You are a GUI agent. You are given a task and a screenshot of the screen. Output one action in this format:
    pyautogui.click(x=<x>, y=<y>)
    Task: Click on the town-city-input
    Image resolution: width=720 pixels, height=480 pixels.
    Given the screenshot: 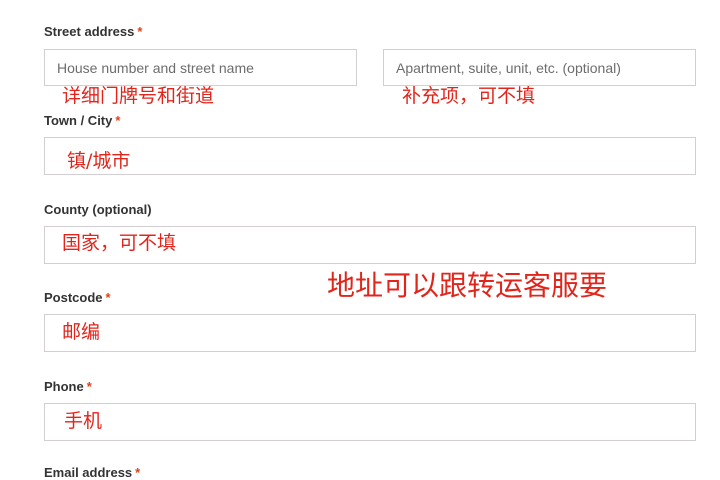 What is the action you would take?
    pyautogui.click(x=370, y=156)
    